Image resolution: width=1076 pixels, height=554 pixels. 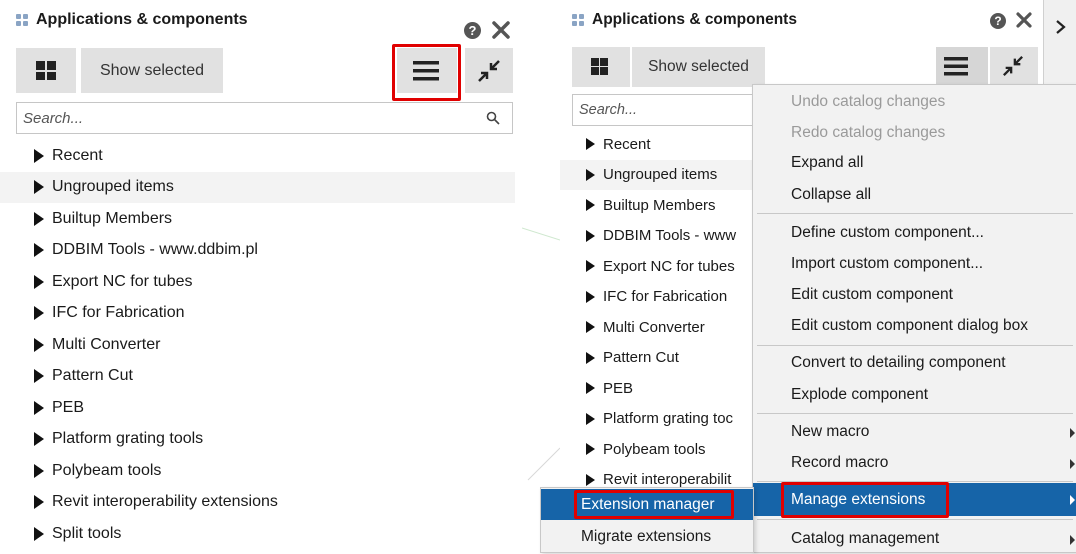 I want to click on menu-item-collapse-all: Collapse all, so click(x=914, y=194).